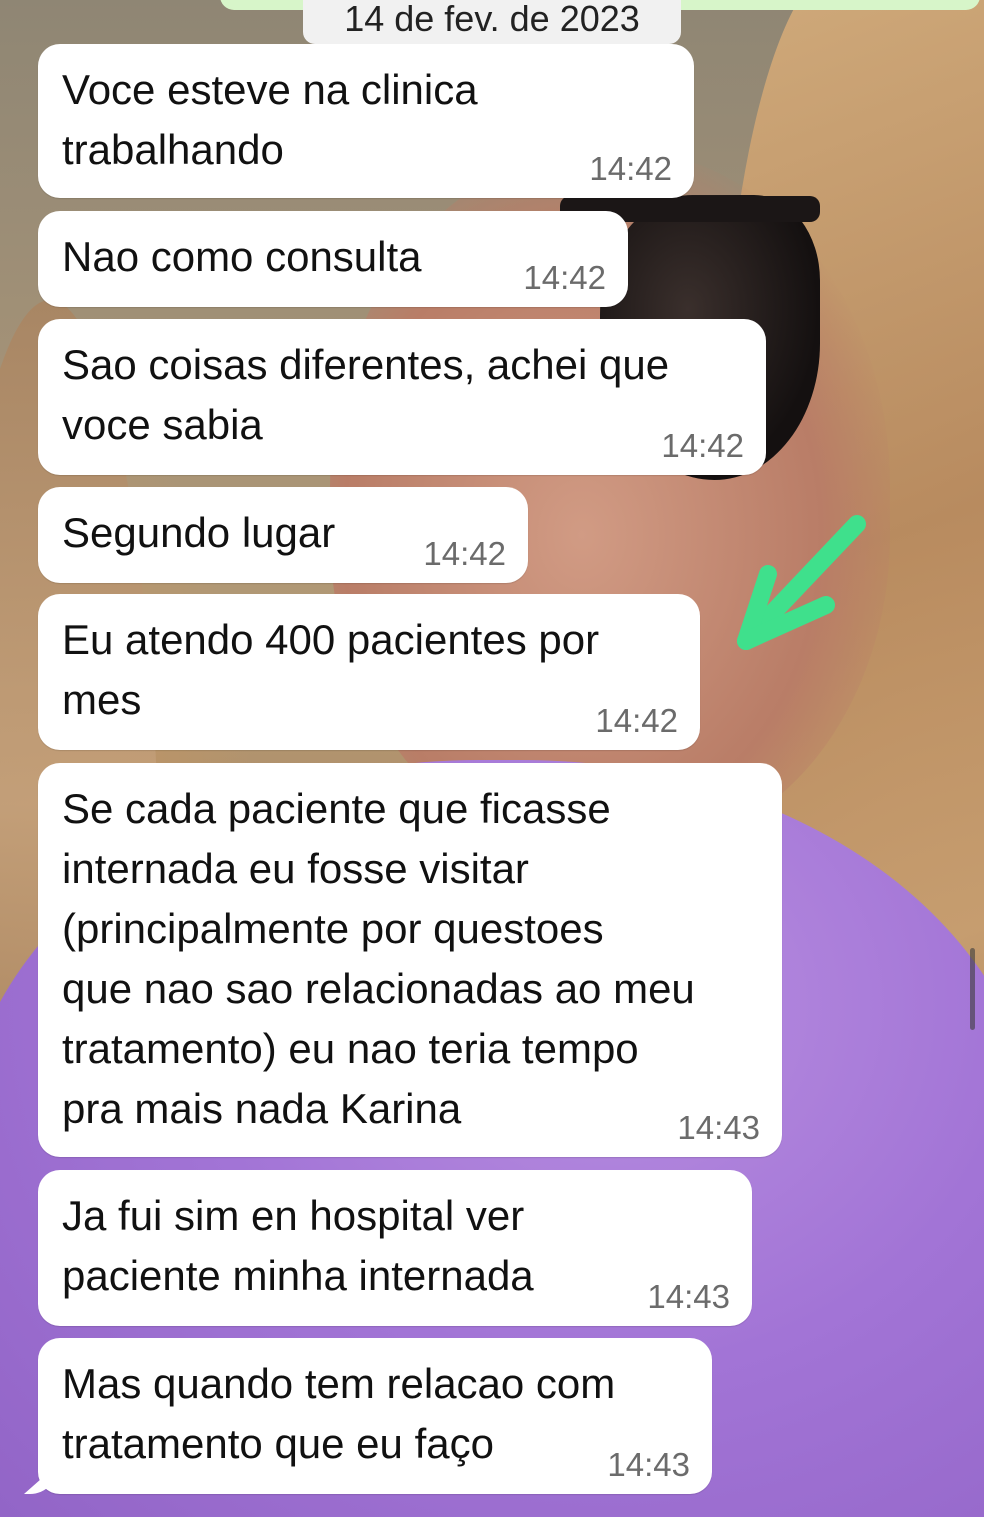 Image resolution: width=984 pixels, height=1517 pixels. I want to click on arrow-down-left-icon, so click(801, 582).